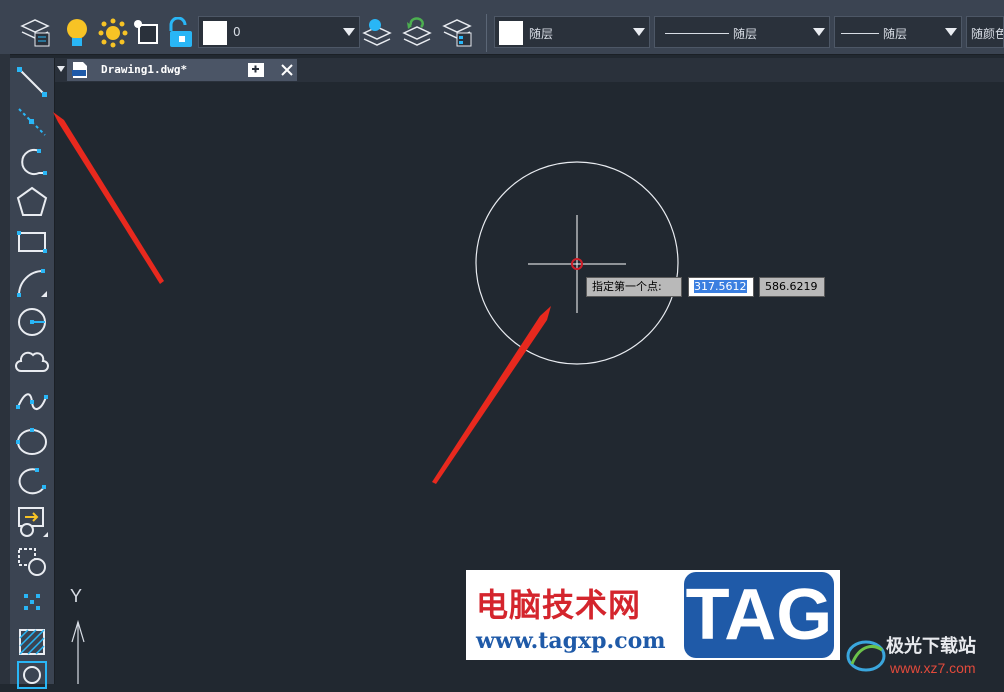 This screenshot has width=1004, height=692. What do you see at coordinates (559, 605) in the screenshot?
I see `watermark-title: 电脑技术网` at bounding box center [559, 605].